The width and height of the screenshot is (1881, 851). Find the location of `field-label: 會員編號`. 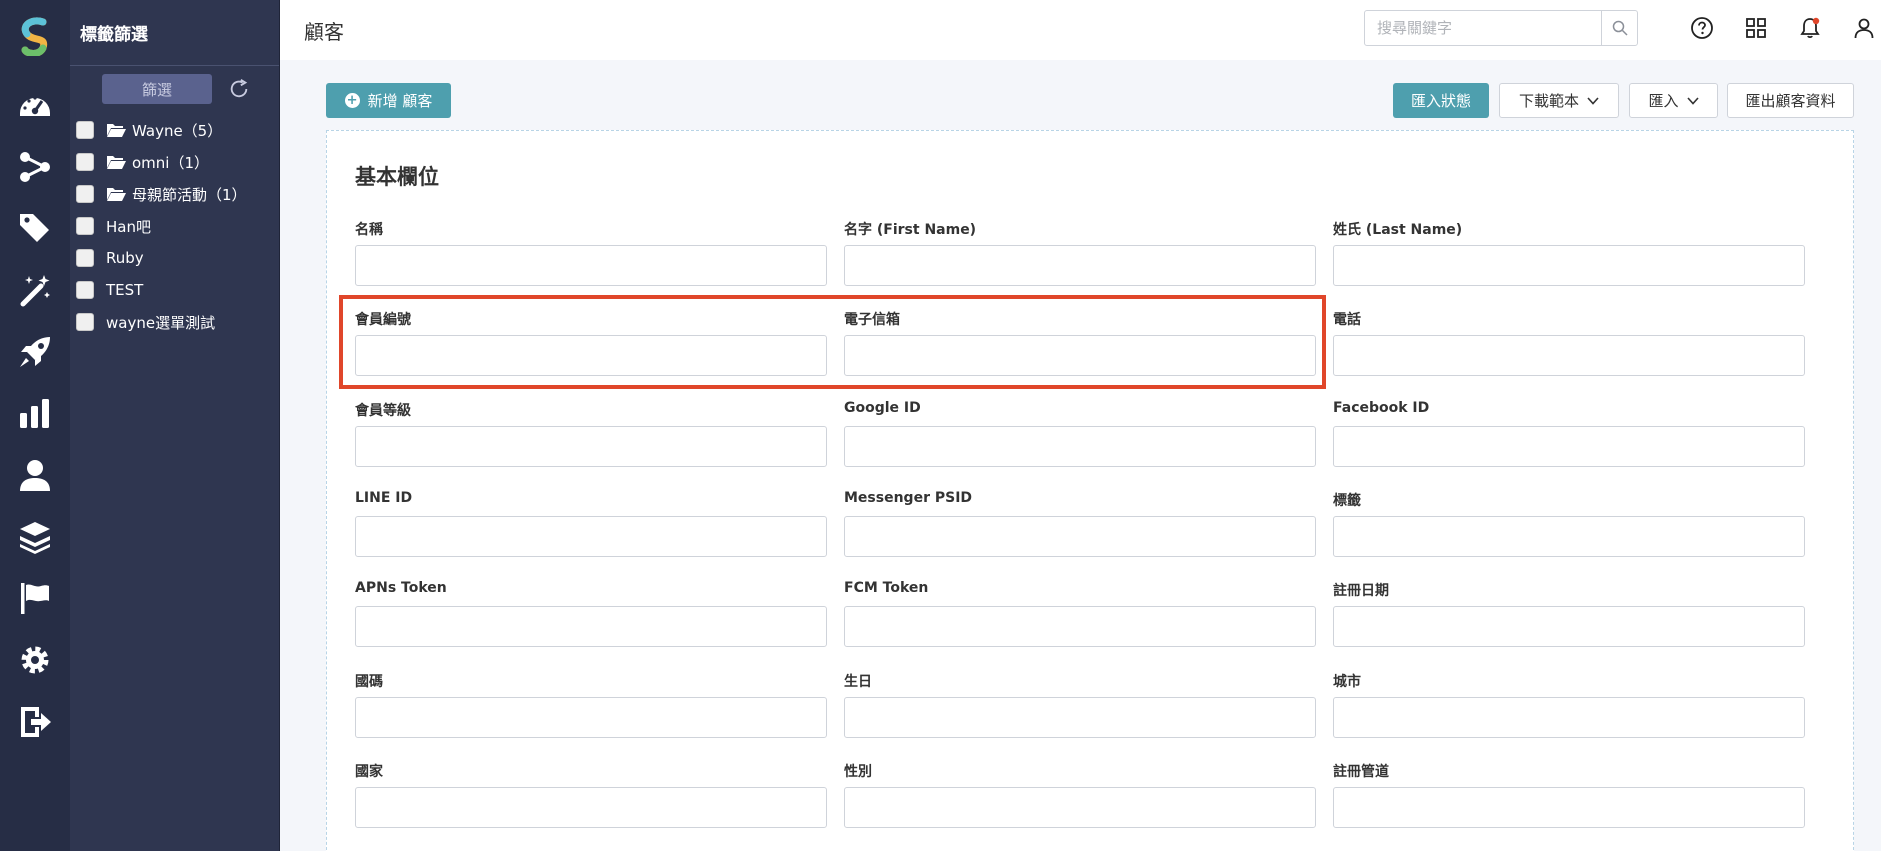

field-label: 會員編號 is located at coordinates (383, 320).